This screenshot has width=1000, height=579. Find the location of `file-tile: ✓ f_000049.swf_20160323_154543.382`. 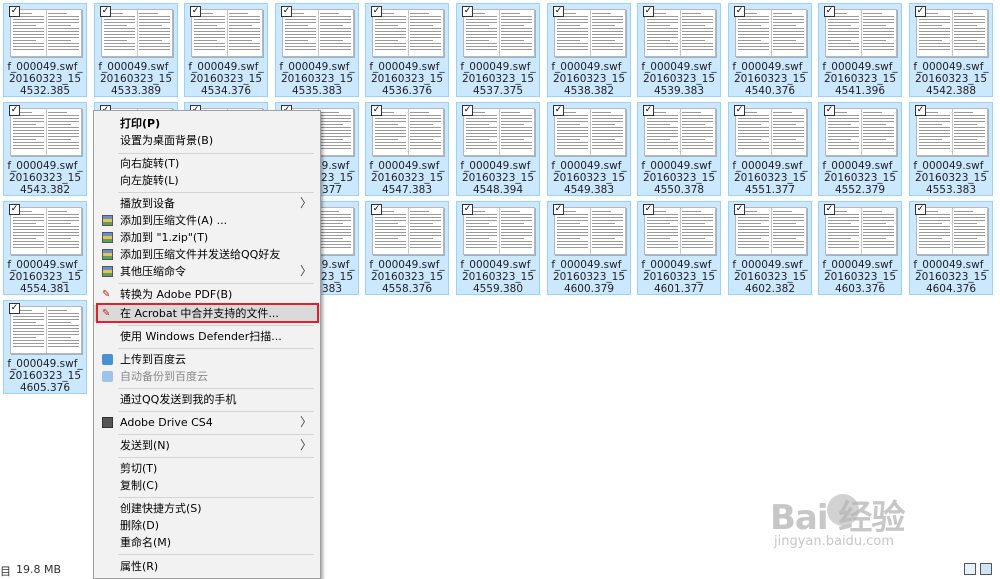

file-tile: ✓ f_000049.swf_20160323_154543.382 is located at coordinates (45, 149).